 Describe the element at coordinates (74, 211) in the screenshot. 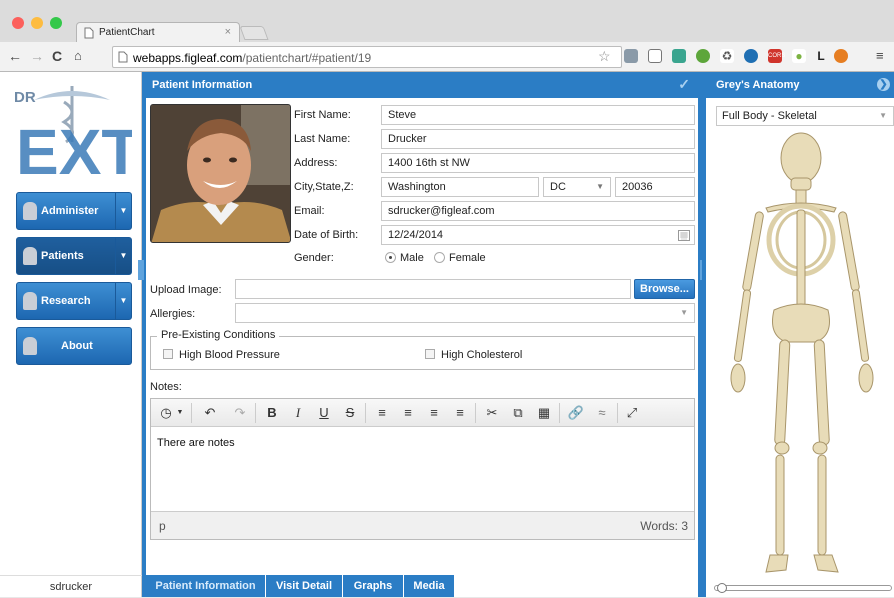

I see `nav-administer: Administer ▼` at that location.